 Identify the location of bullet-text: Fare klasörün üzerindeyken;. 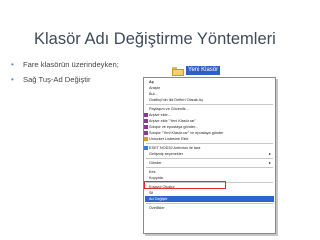
(71, 64).